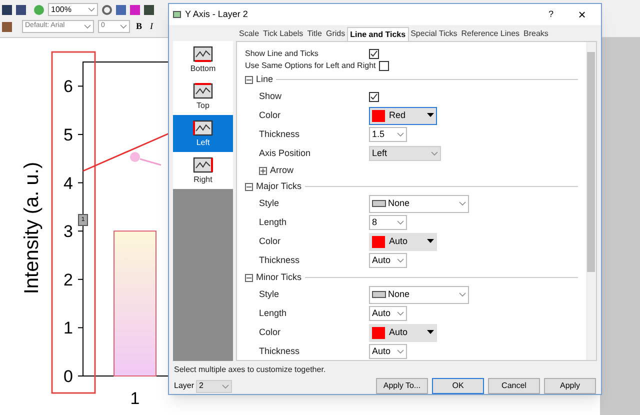 Image resolution: width=640 pixels, height=415 pixels. I want to click on field-label: Axis Position, so click(285, 153).